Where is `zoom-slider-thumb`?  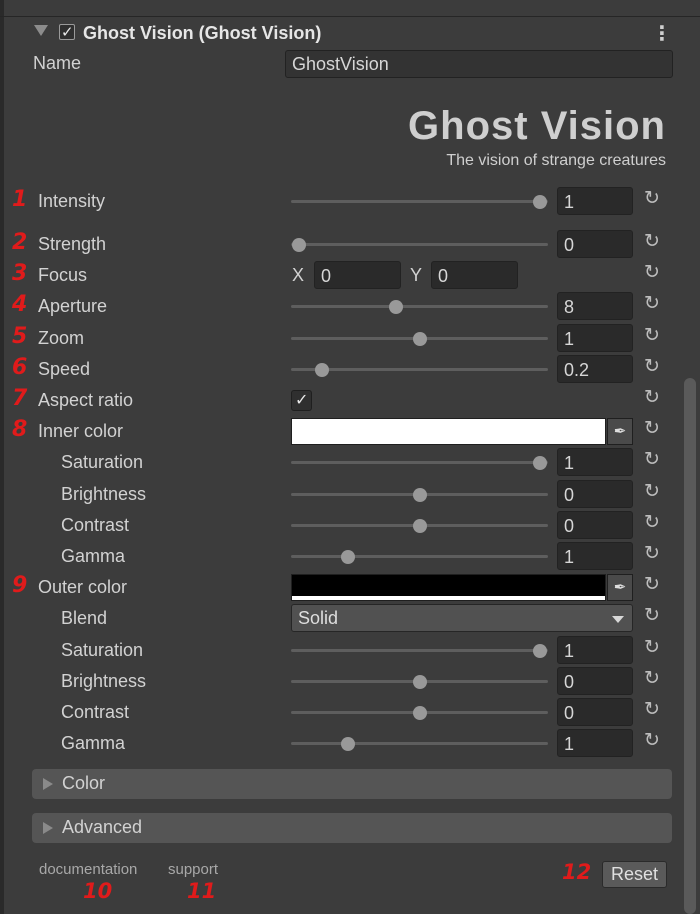
zoom-slider-thumb is located at coordinates (419, 339).